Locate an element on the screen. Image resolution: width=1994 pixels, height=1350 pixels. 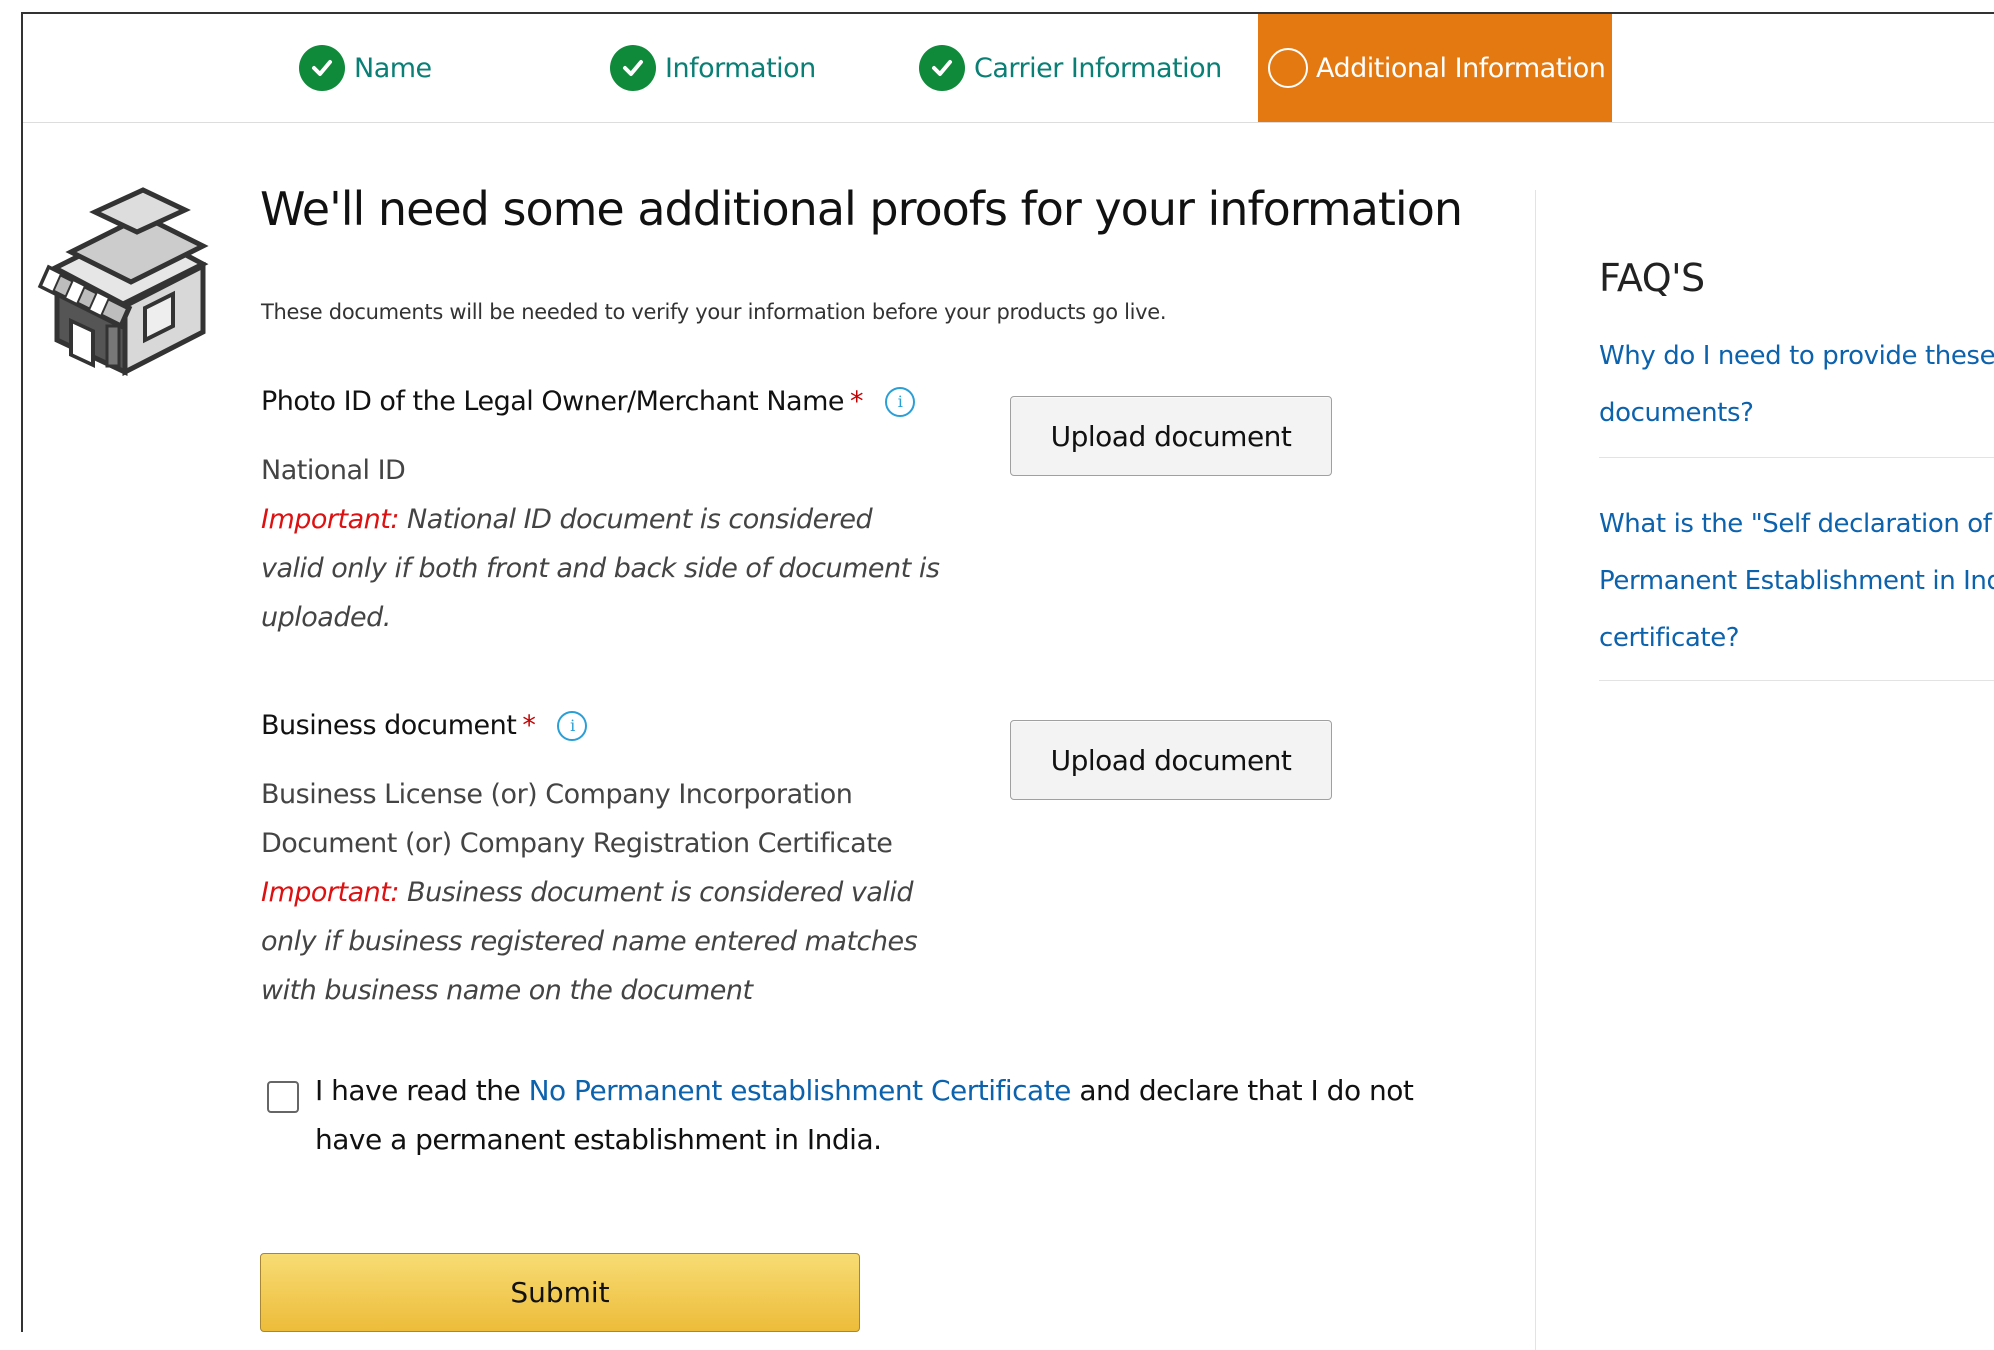
column-divider is located at coordinates (1535, 770).